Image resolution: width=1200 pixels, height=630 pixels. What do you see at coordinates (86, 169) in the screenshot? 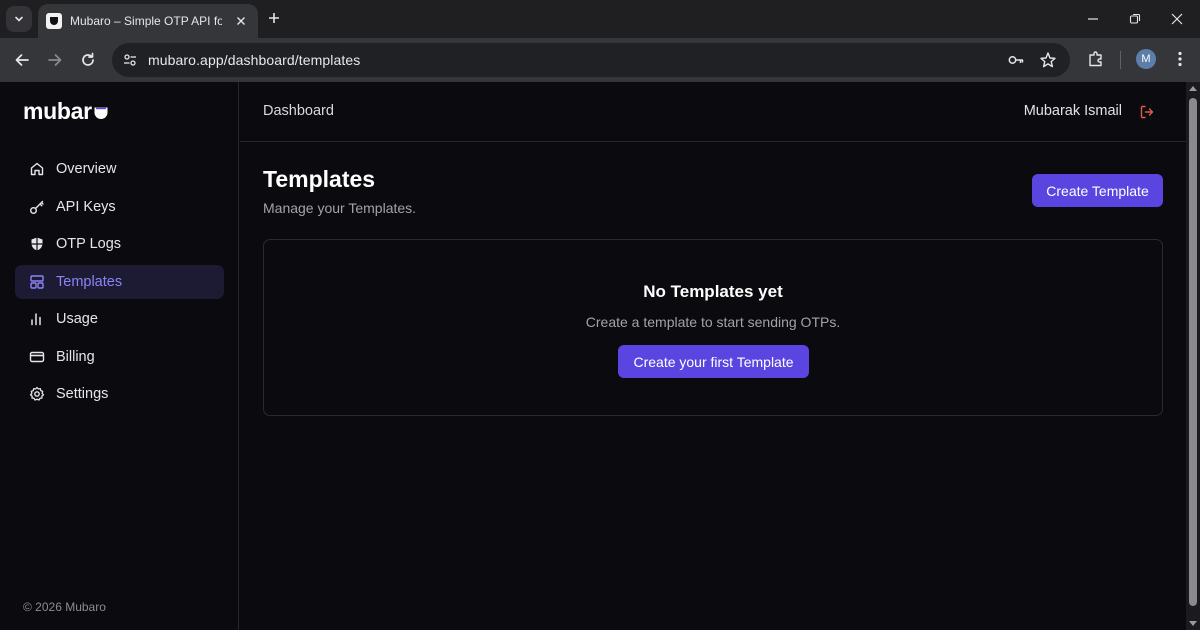
I see `sidebar-item-label: Overview` at bounding box center [86, 169].